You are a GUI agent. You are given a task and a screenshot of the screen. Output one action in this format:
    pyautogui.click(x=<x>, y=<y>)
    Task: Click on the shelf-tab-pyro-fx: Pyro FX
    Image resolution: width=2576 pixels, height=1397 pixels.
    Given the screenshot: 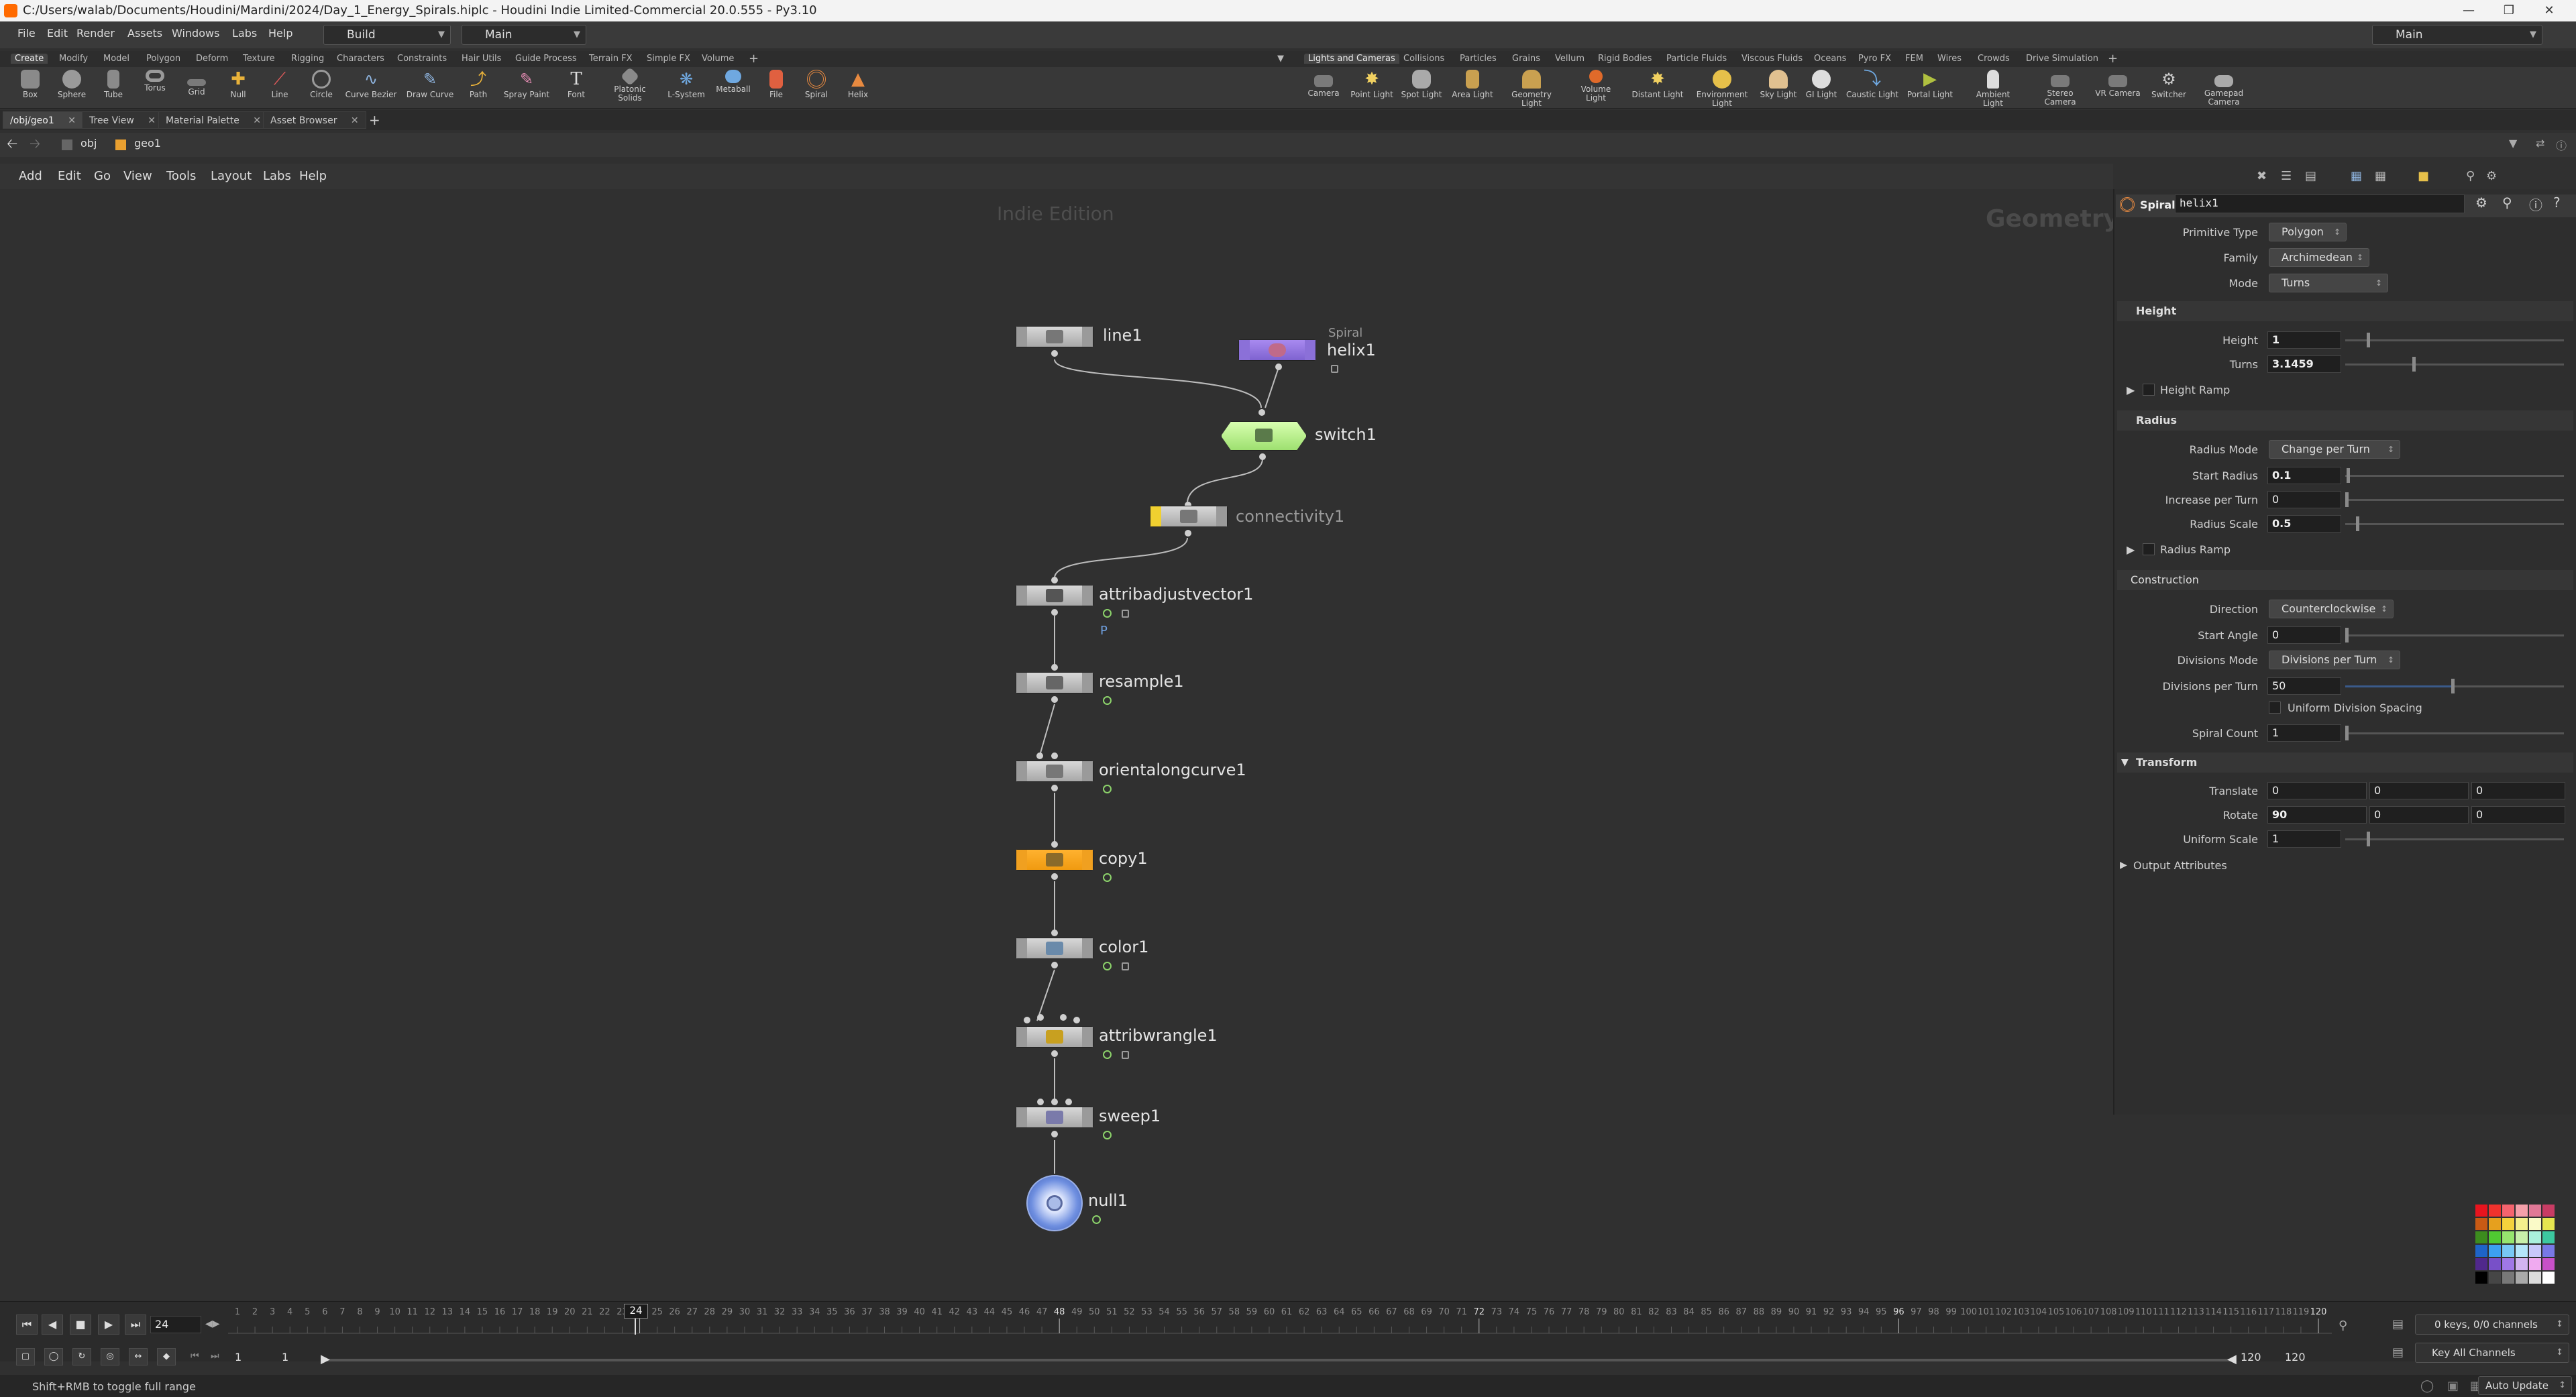 What is the action you would take?
    pyautogui.click(x=1874, y=59)
    